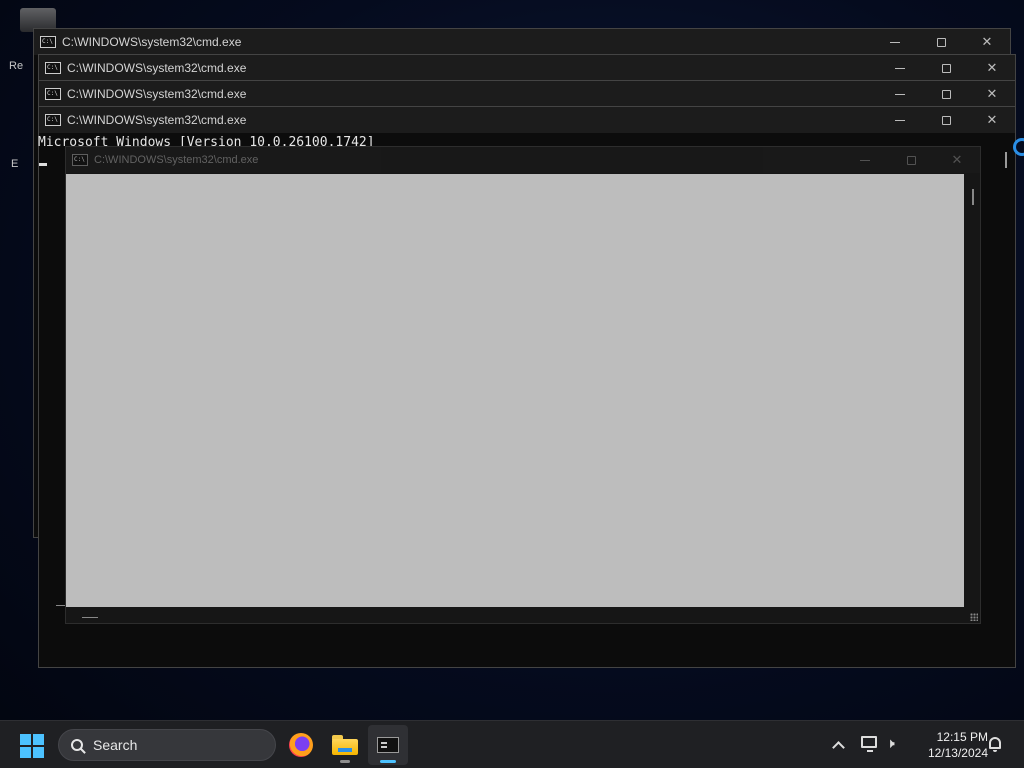 This screenshot has width=1024, height=768. Describe the element at coordinates (512, 744) in the screenshot. I see `taskbar: Search 🕨 12:15 PM 12/13/2024` at that location.